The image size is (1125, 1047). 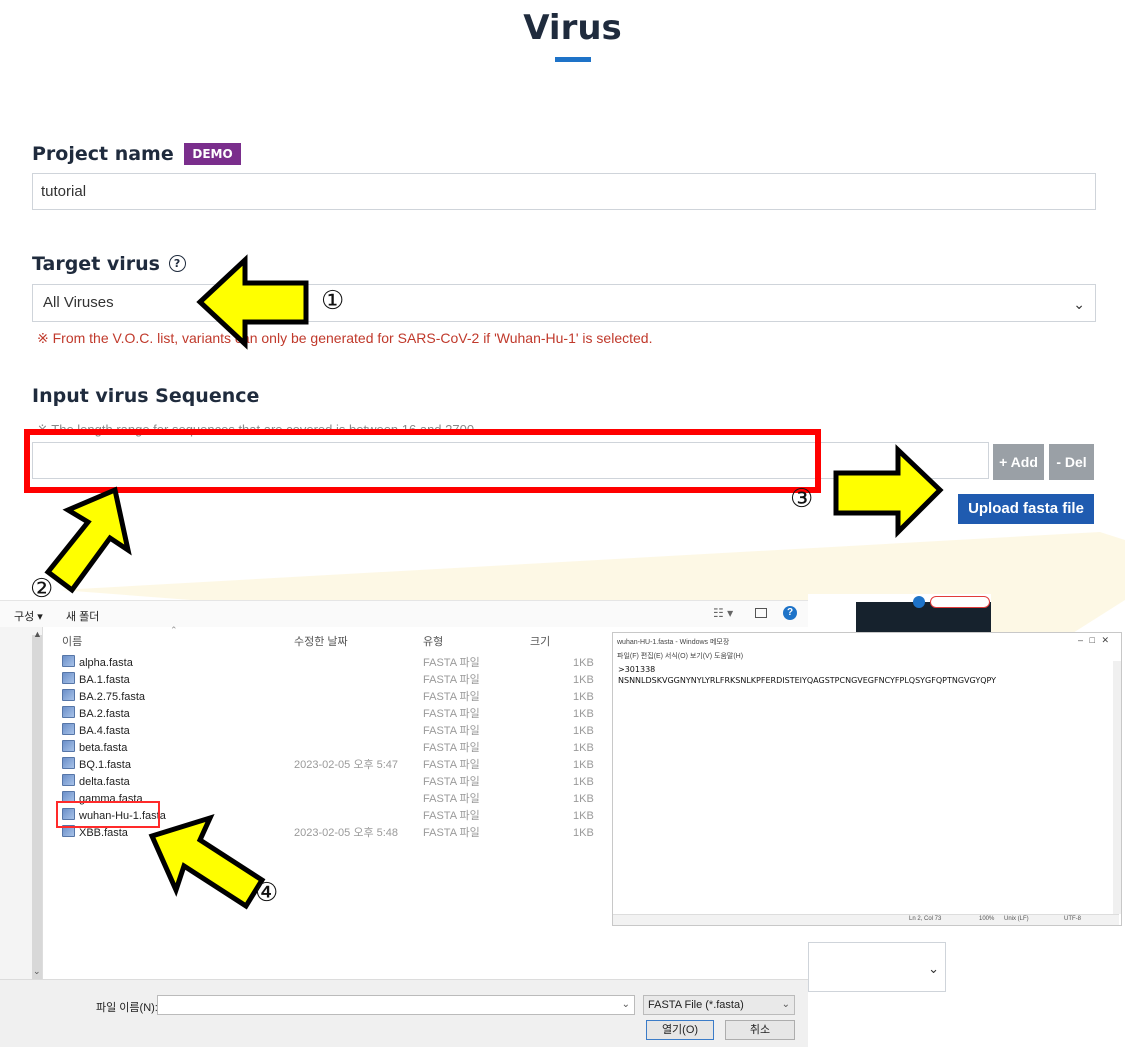 What do you see at coordinates (802, 499) in the screenshot?
I see `step3-number: ③` at bounding box center [802, 499].